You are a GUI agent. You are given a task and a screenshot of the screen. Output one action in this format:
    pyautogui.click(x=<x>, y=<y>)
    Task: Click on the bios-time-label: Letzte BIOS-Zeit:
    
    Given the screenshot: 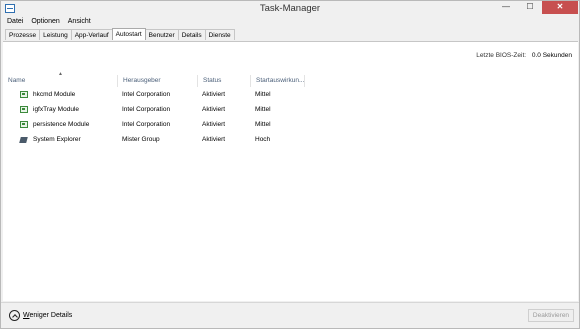 What is the action you would take?
    pyautogui.click(x=501, y=55)
    